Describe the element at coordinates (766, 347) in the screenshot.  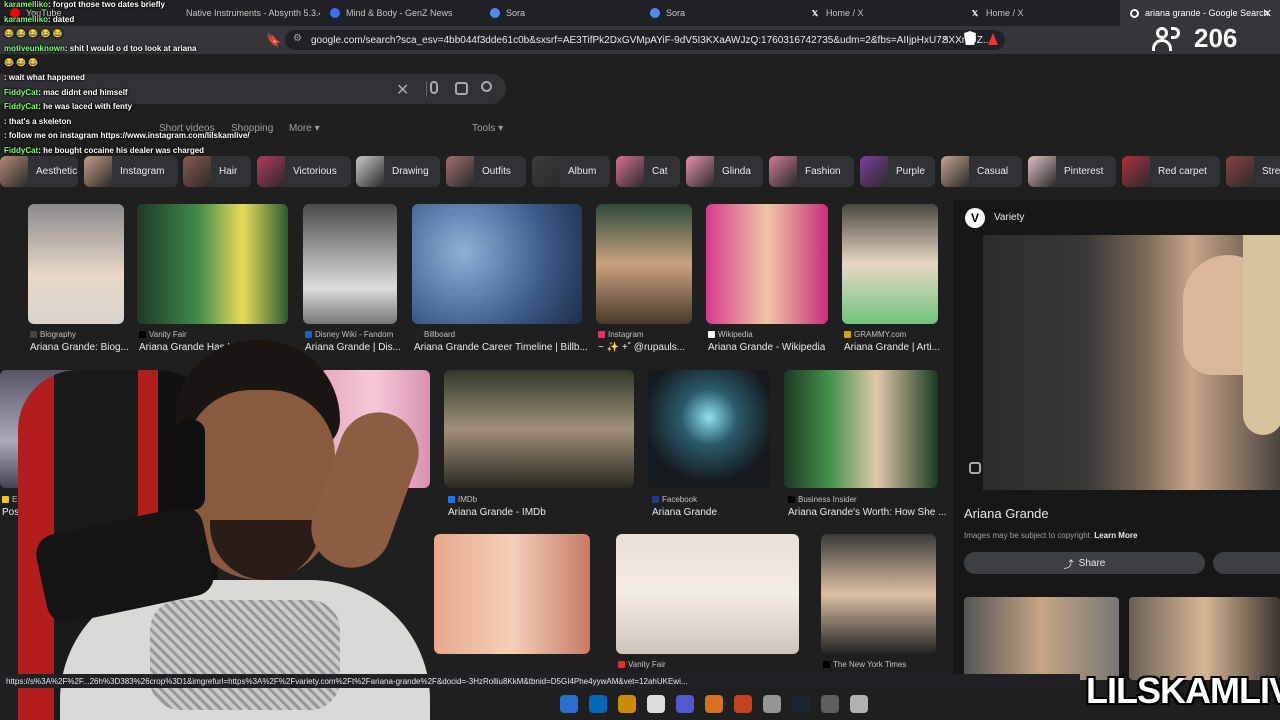
I see `result-caption: Ariana Grande - Wikipedia` at that location.